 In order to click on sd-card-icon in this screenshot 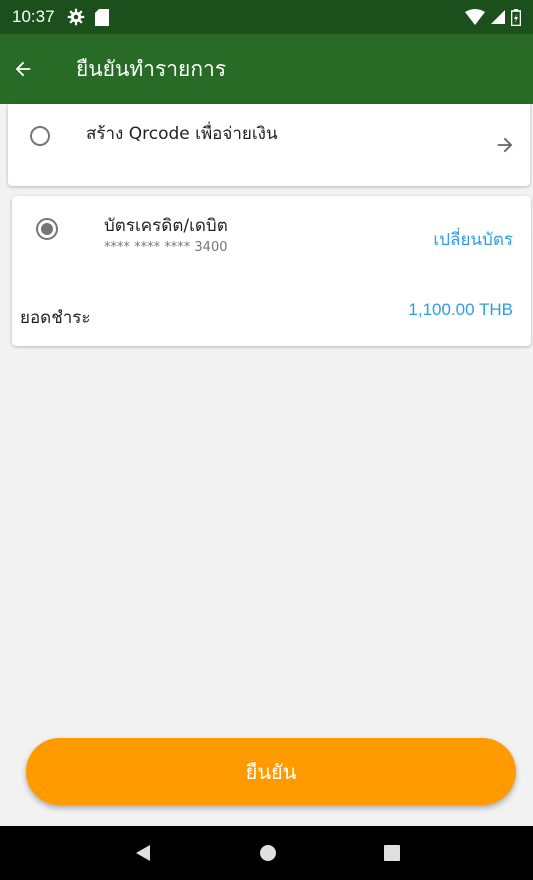, I will do `click(101, 17)`.